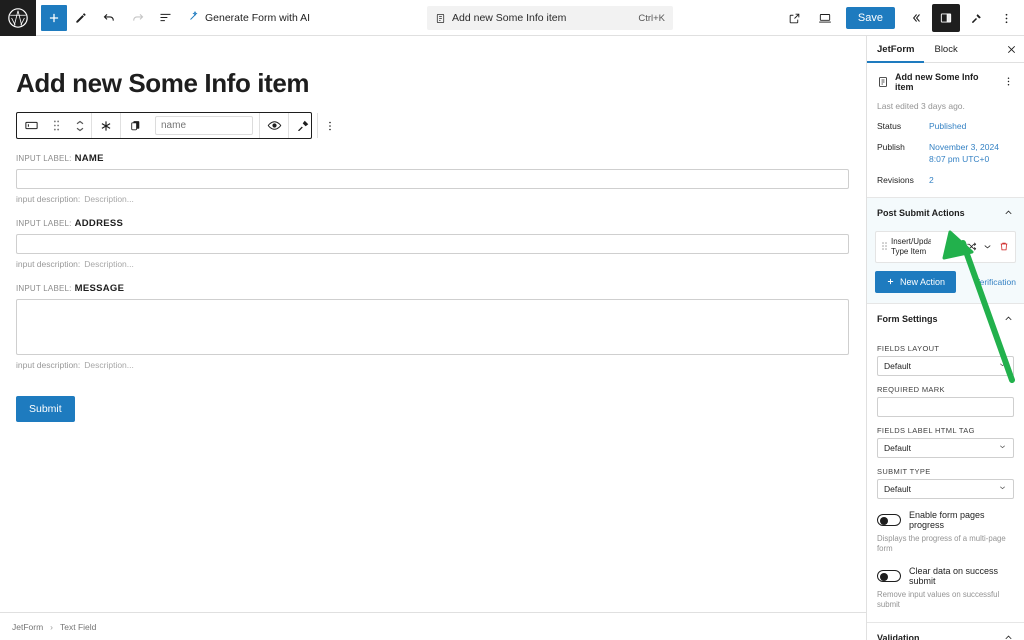 This screenshot has width=1024, height=640. What do you see at coordinates (897, 365) in the screenshot?
I see `fields-layout-value: Default` at bounding box center [897, 365].